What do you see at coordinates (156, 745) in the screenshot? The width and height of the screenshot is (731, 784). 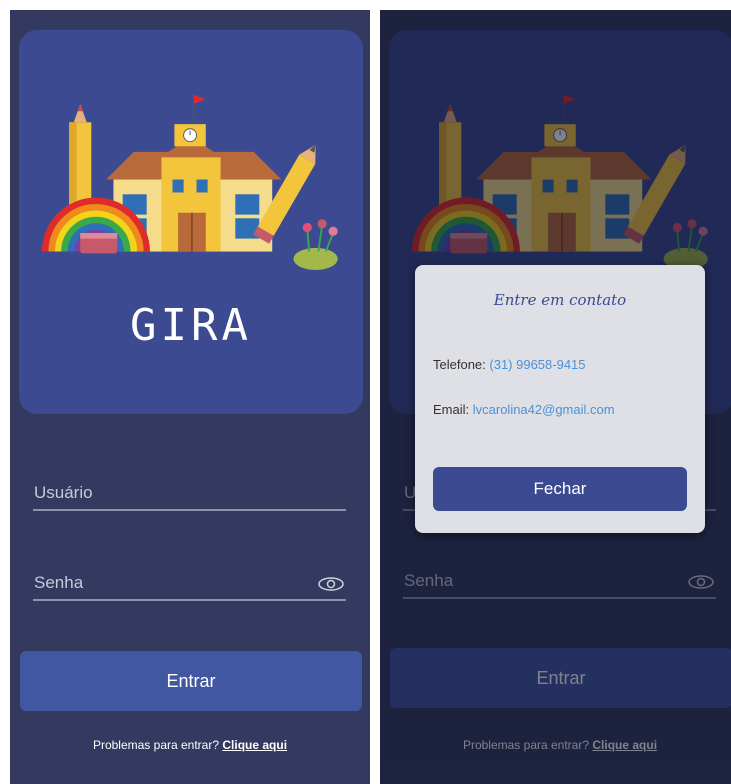 I see `help-prompt: Problemas para entrar?` at bounding box center [156, 745].